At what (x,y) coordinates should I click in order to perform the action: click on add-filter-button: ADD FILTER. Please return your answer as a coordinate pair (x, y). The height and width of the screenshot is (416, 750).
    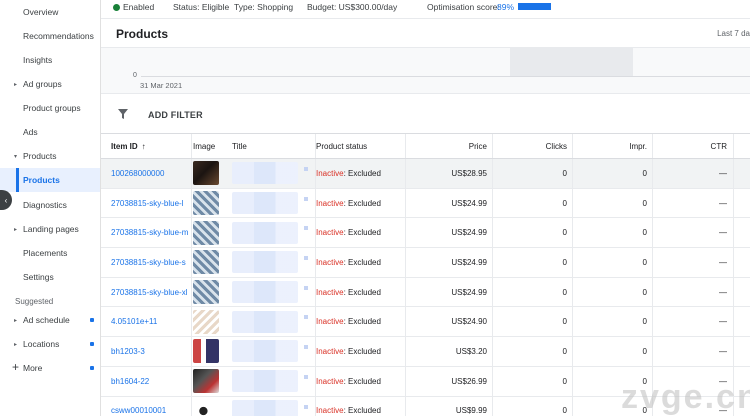
    Looking at the image, I should click on (175, 115).